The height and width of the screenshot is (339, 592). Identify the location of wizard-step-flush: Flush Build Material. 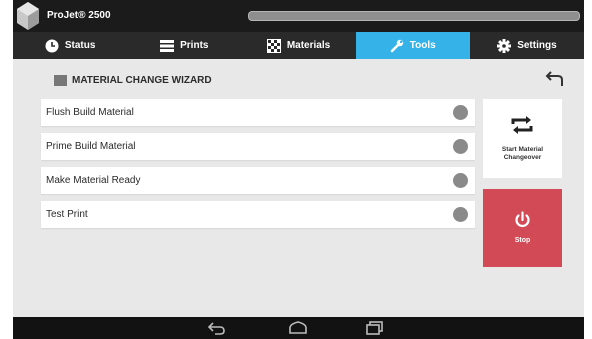
(258, 112).